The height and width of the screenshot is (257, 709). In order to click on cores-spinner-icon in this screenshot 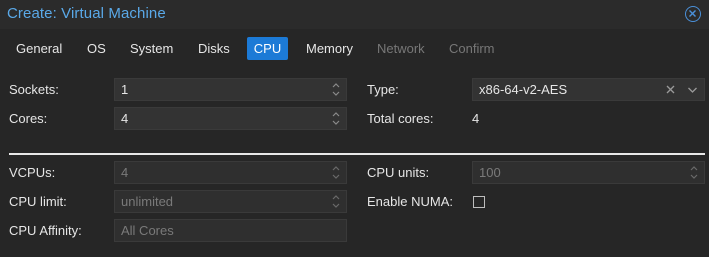, I will do `click(336, 118)`.